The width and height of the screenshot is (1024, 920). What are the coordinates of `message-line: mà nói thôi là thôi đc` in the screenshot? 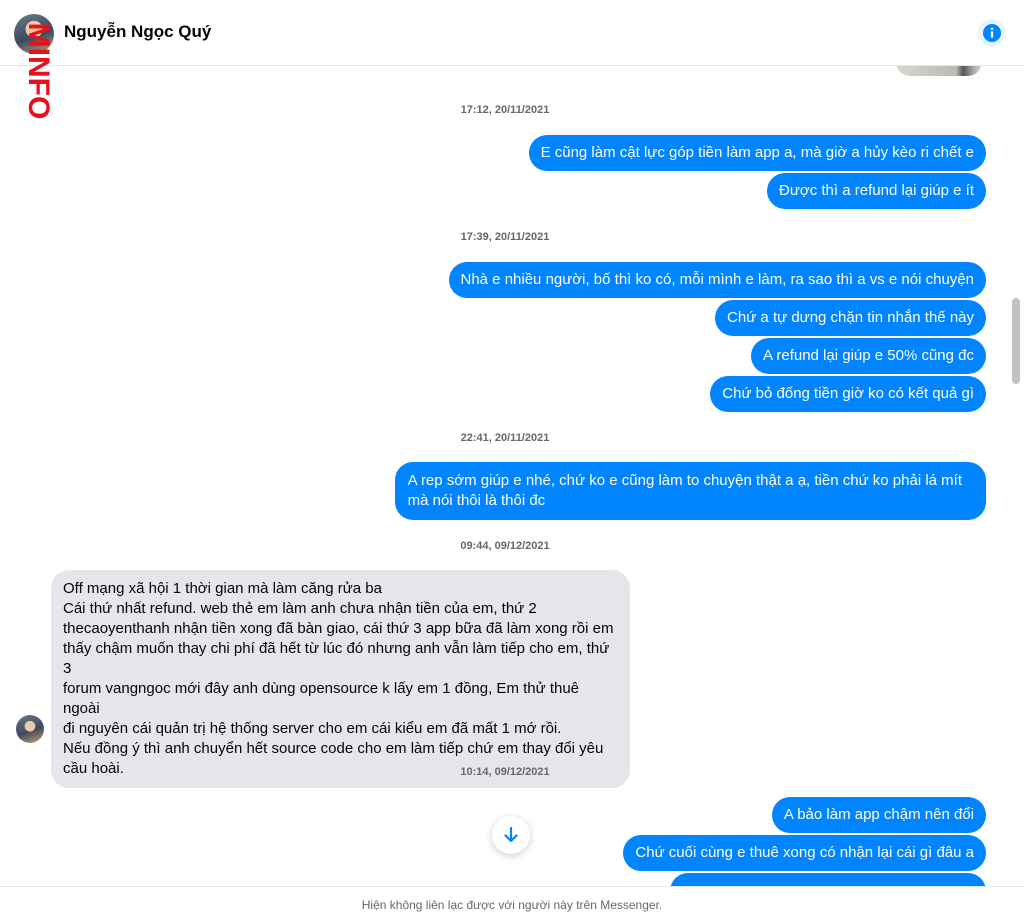 It's located at (476, 500).